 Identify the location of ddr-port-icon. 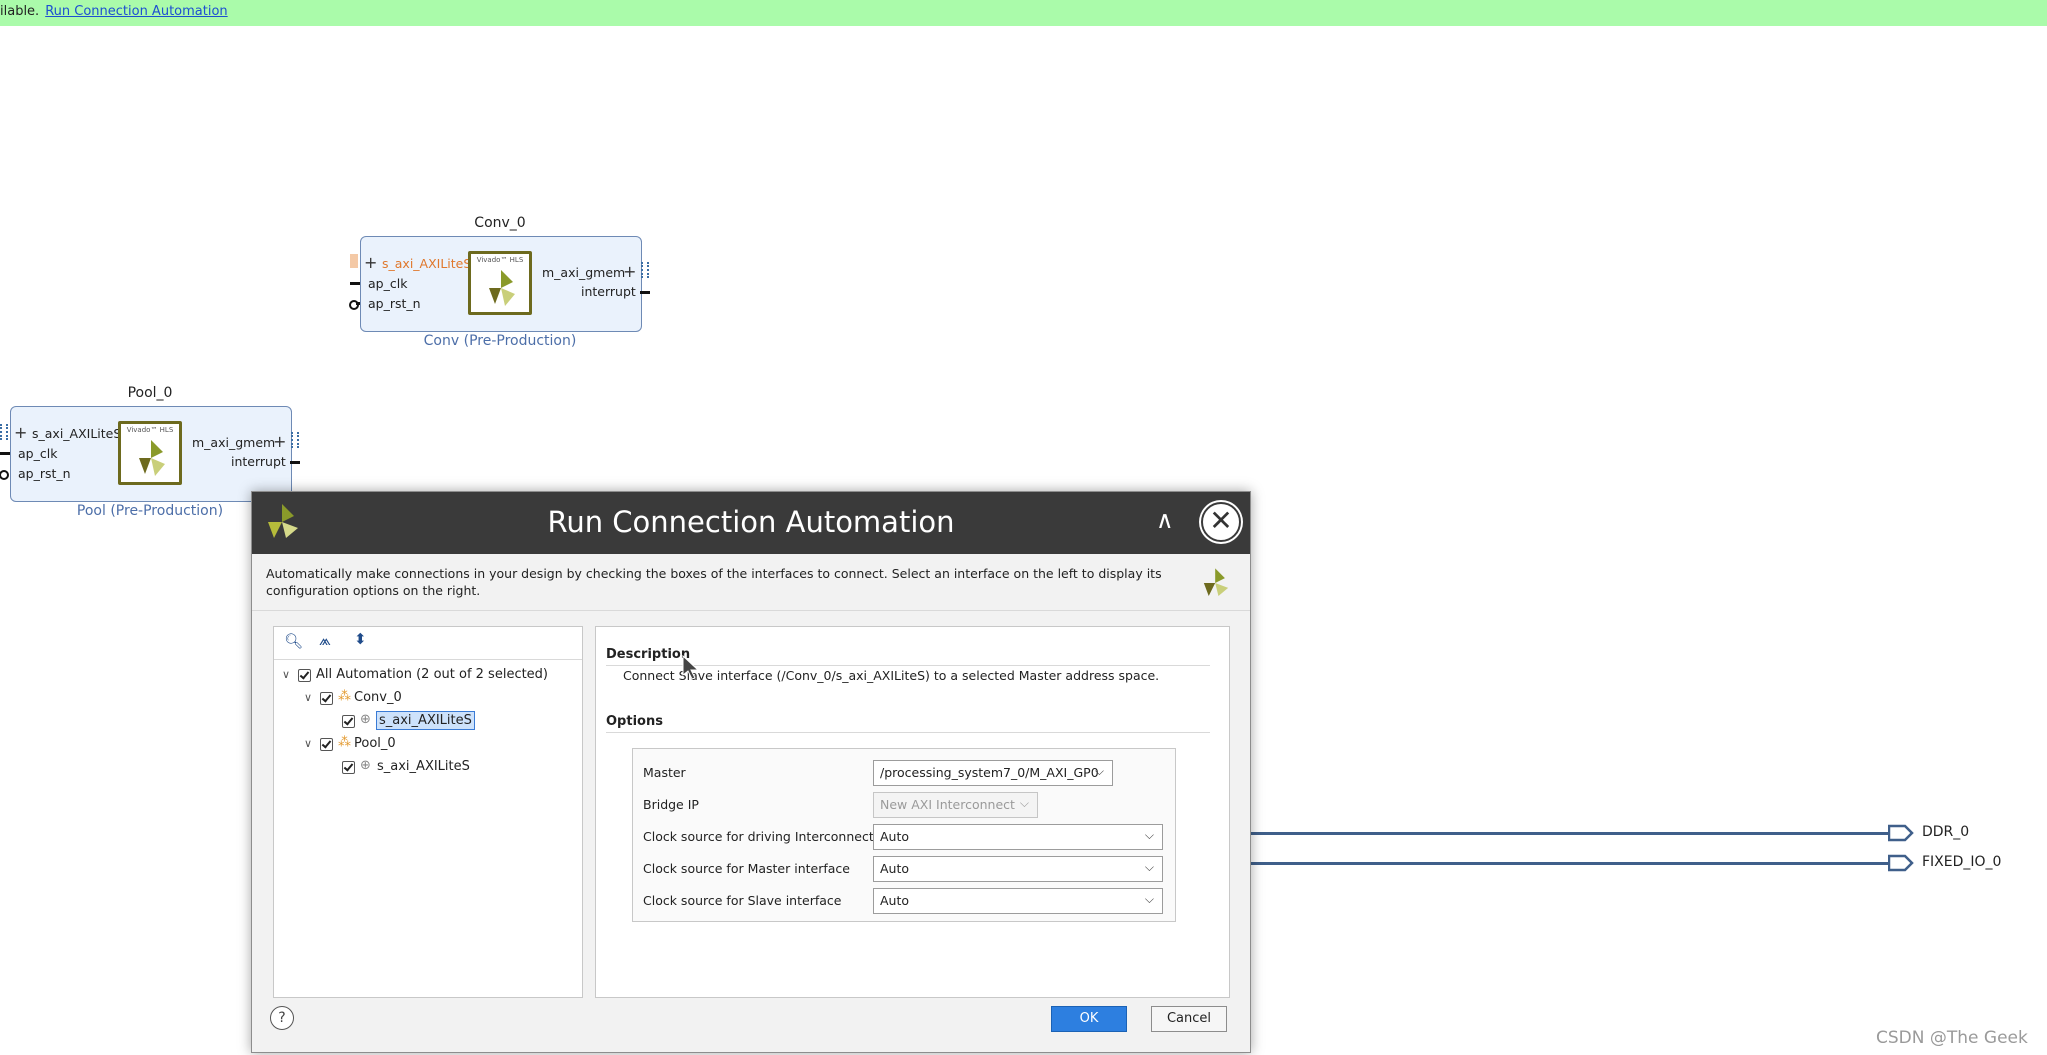
(1901, 833).